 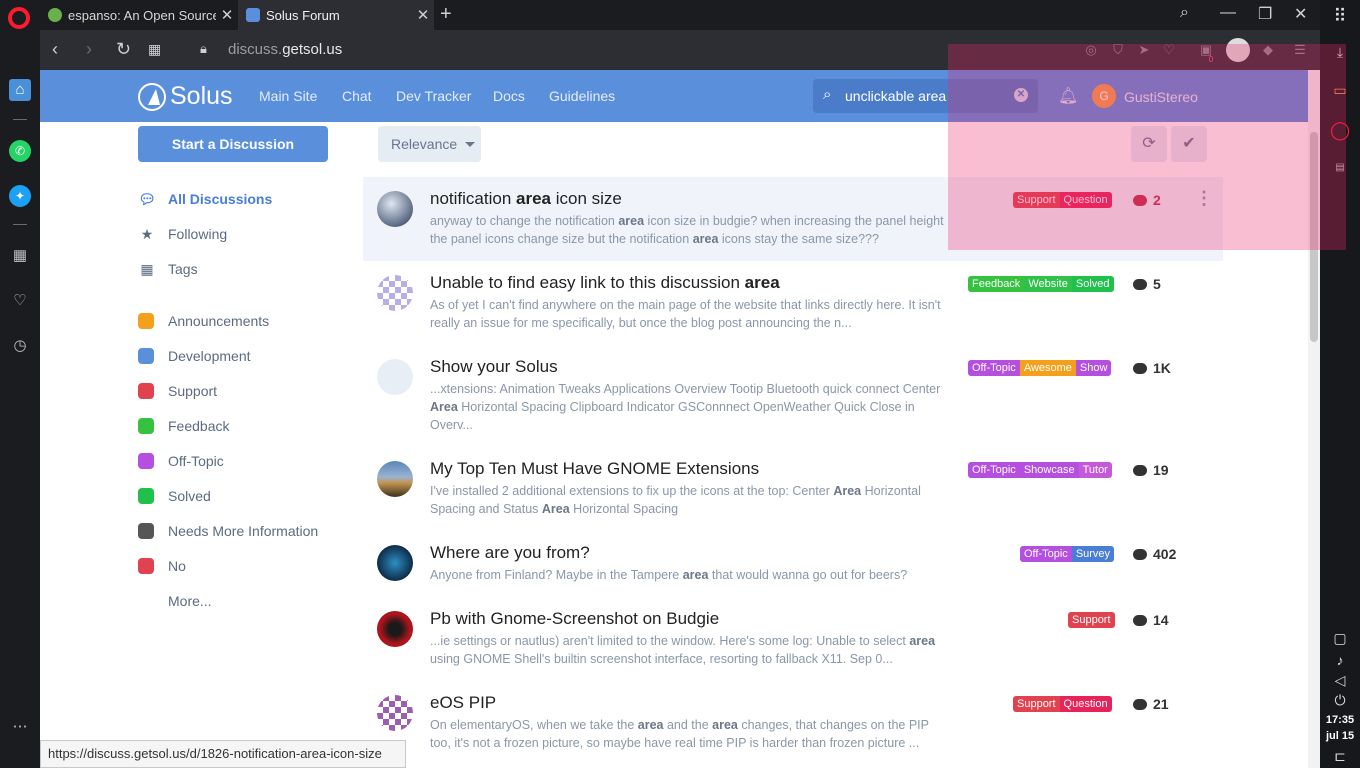 What do you see at coordinates (494, 367) in the screenshot?
I see `discussion-title: Show your Solus` at bounding box center [494, 367].